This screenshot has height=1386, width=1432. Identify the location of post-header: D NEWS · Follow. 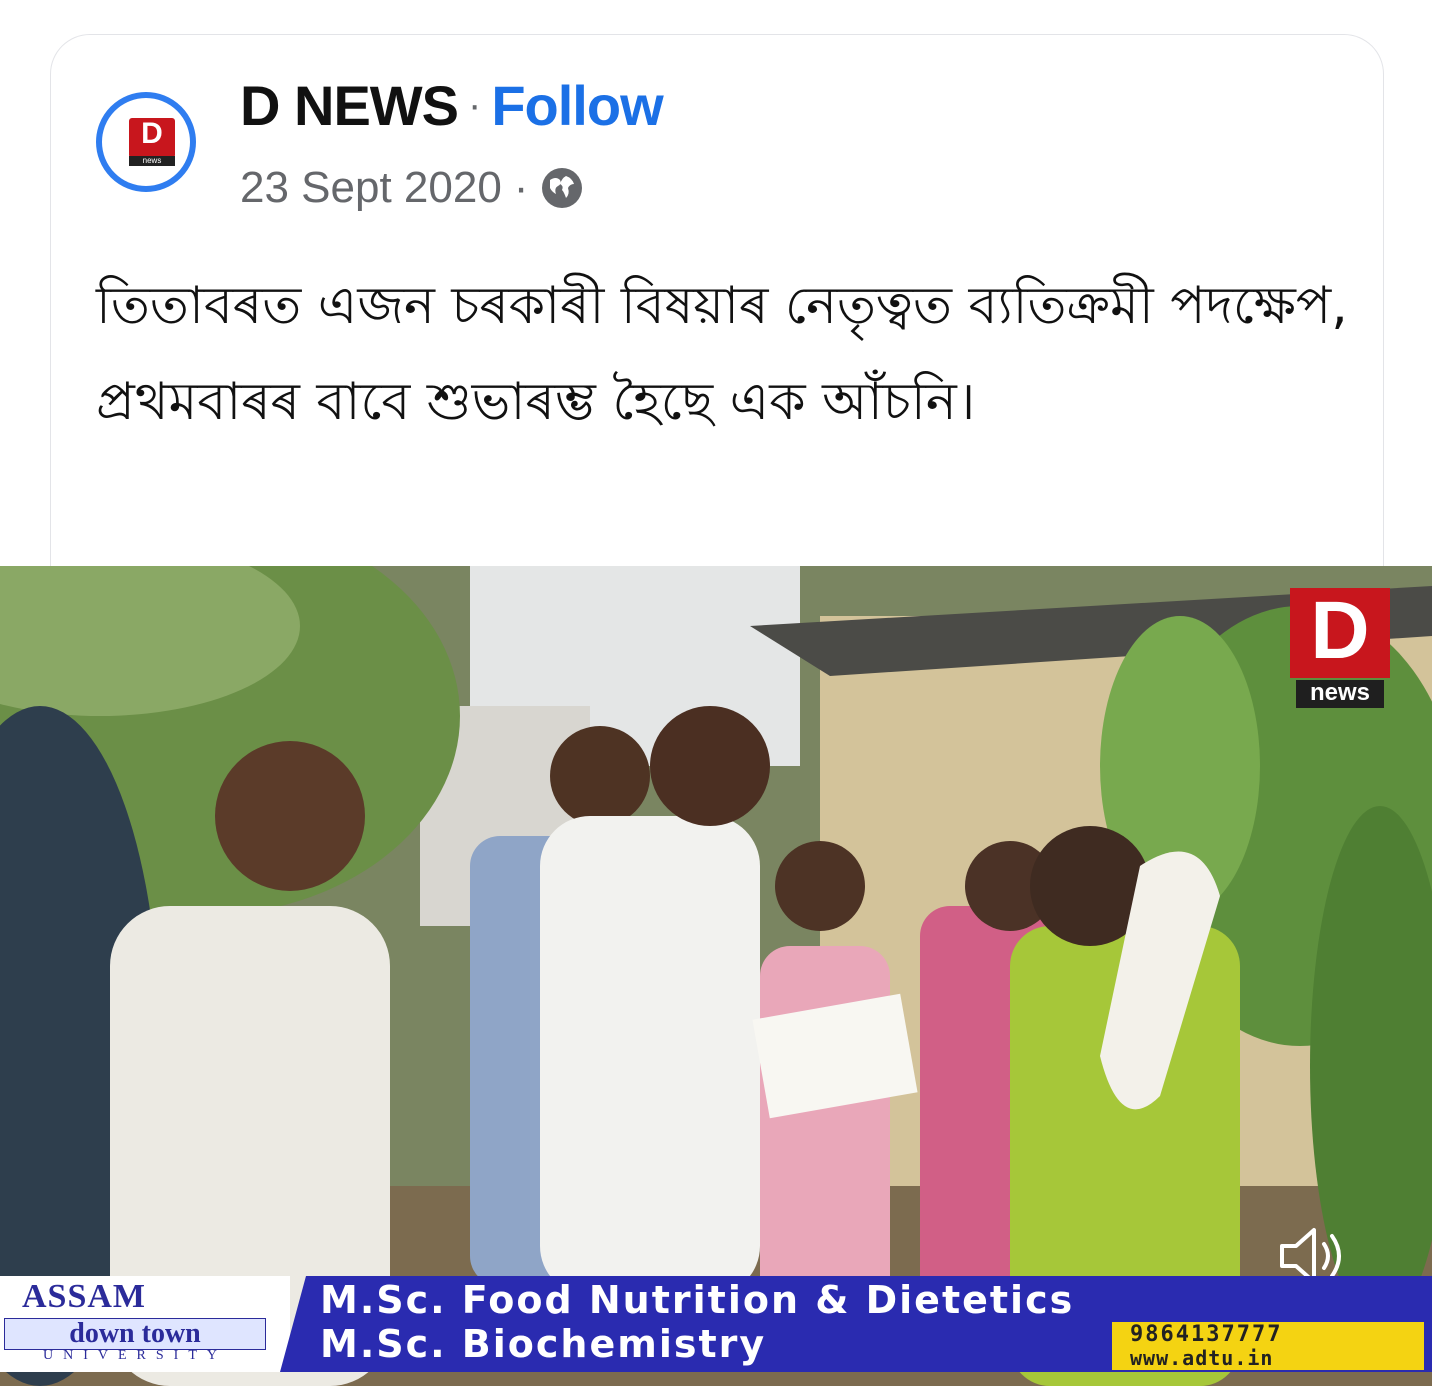
(452, 105).